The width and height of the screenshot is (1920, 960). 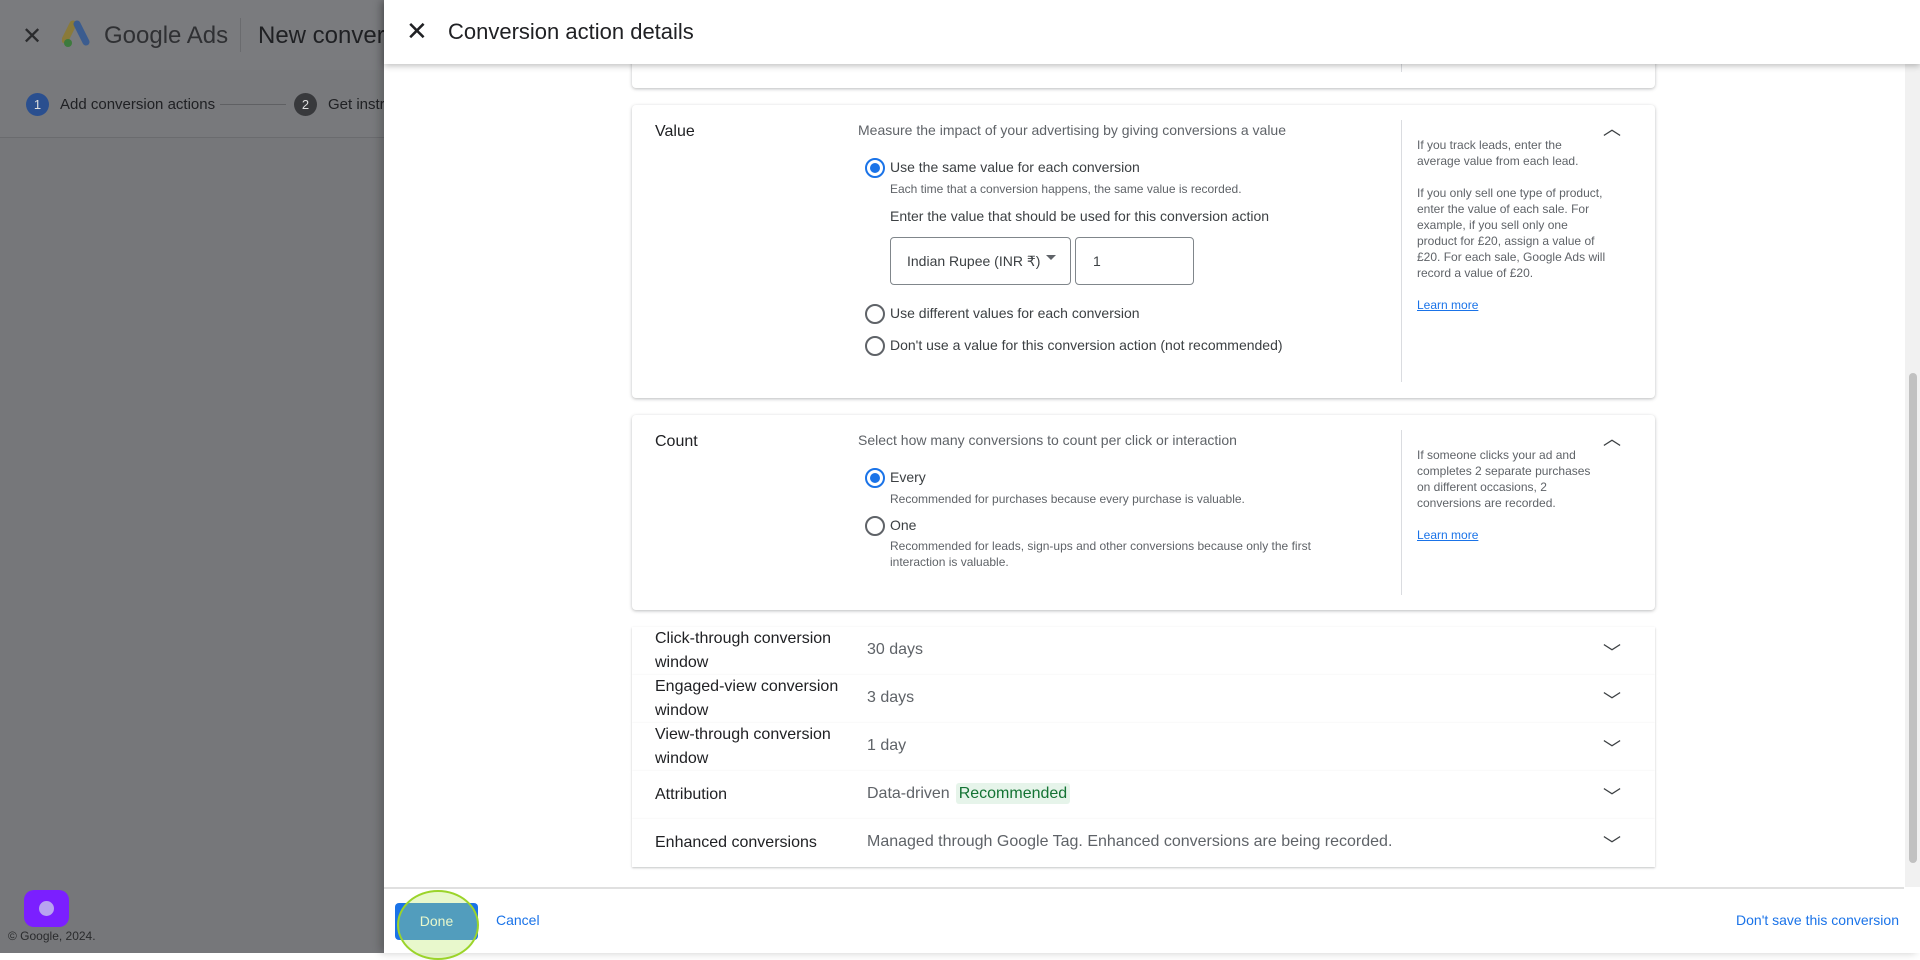 What do you see at coordinates (1051, 257) in the screenshot?
I see `dropdown-arrow-icon` at bounding box center [1051, 257].